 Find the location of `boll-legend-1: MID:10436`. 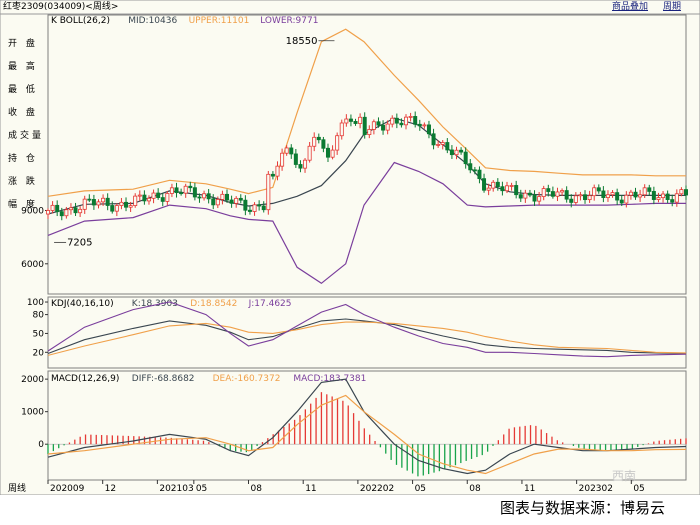

boll-legend-1: MID:10436 is located at coordinates (152, 21).